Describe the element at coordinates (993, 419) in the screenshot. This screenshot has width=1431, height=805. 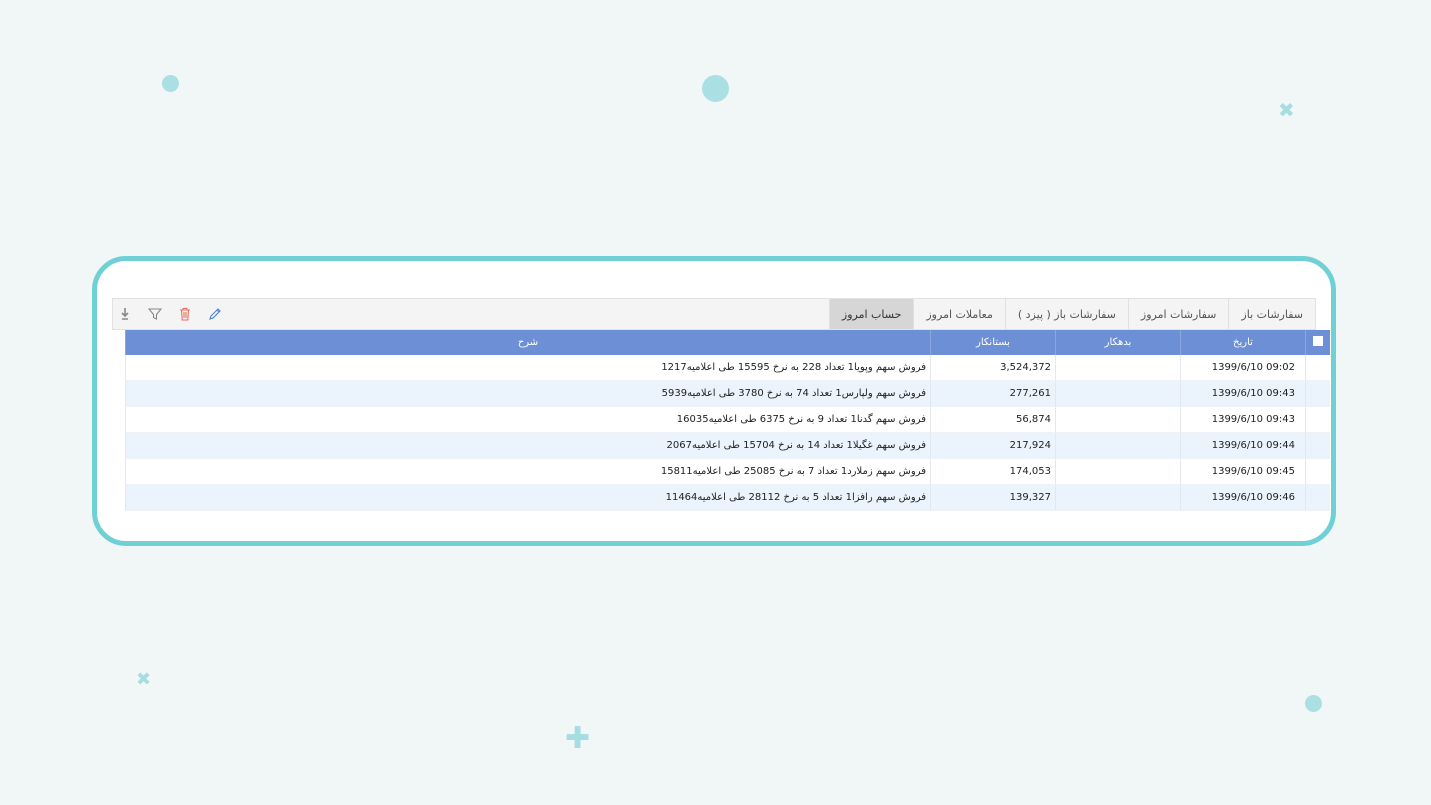
I see `cell-credit: 56,874` at that location.